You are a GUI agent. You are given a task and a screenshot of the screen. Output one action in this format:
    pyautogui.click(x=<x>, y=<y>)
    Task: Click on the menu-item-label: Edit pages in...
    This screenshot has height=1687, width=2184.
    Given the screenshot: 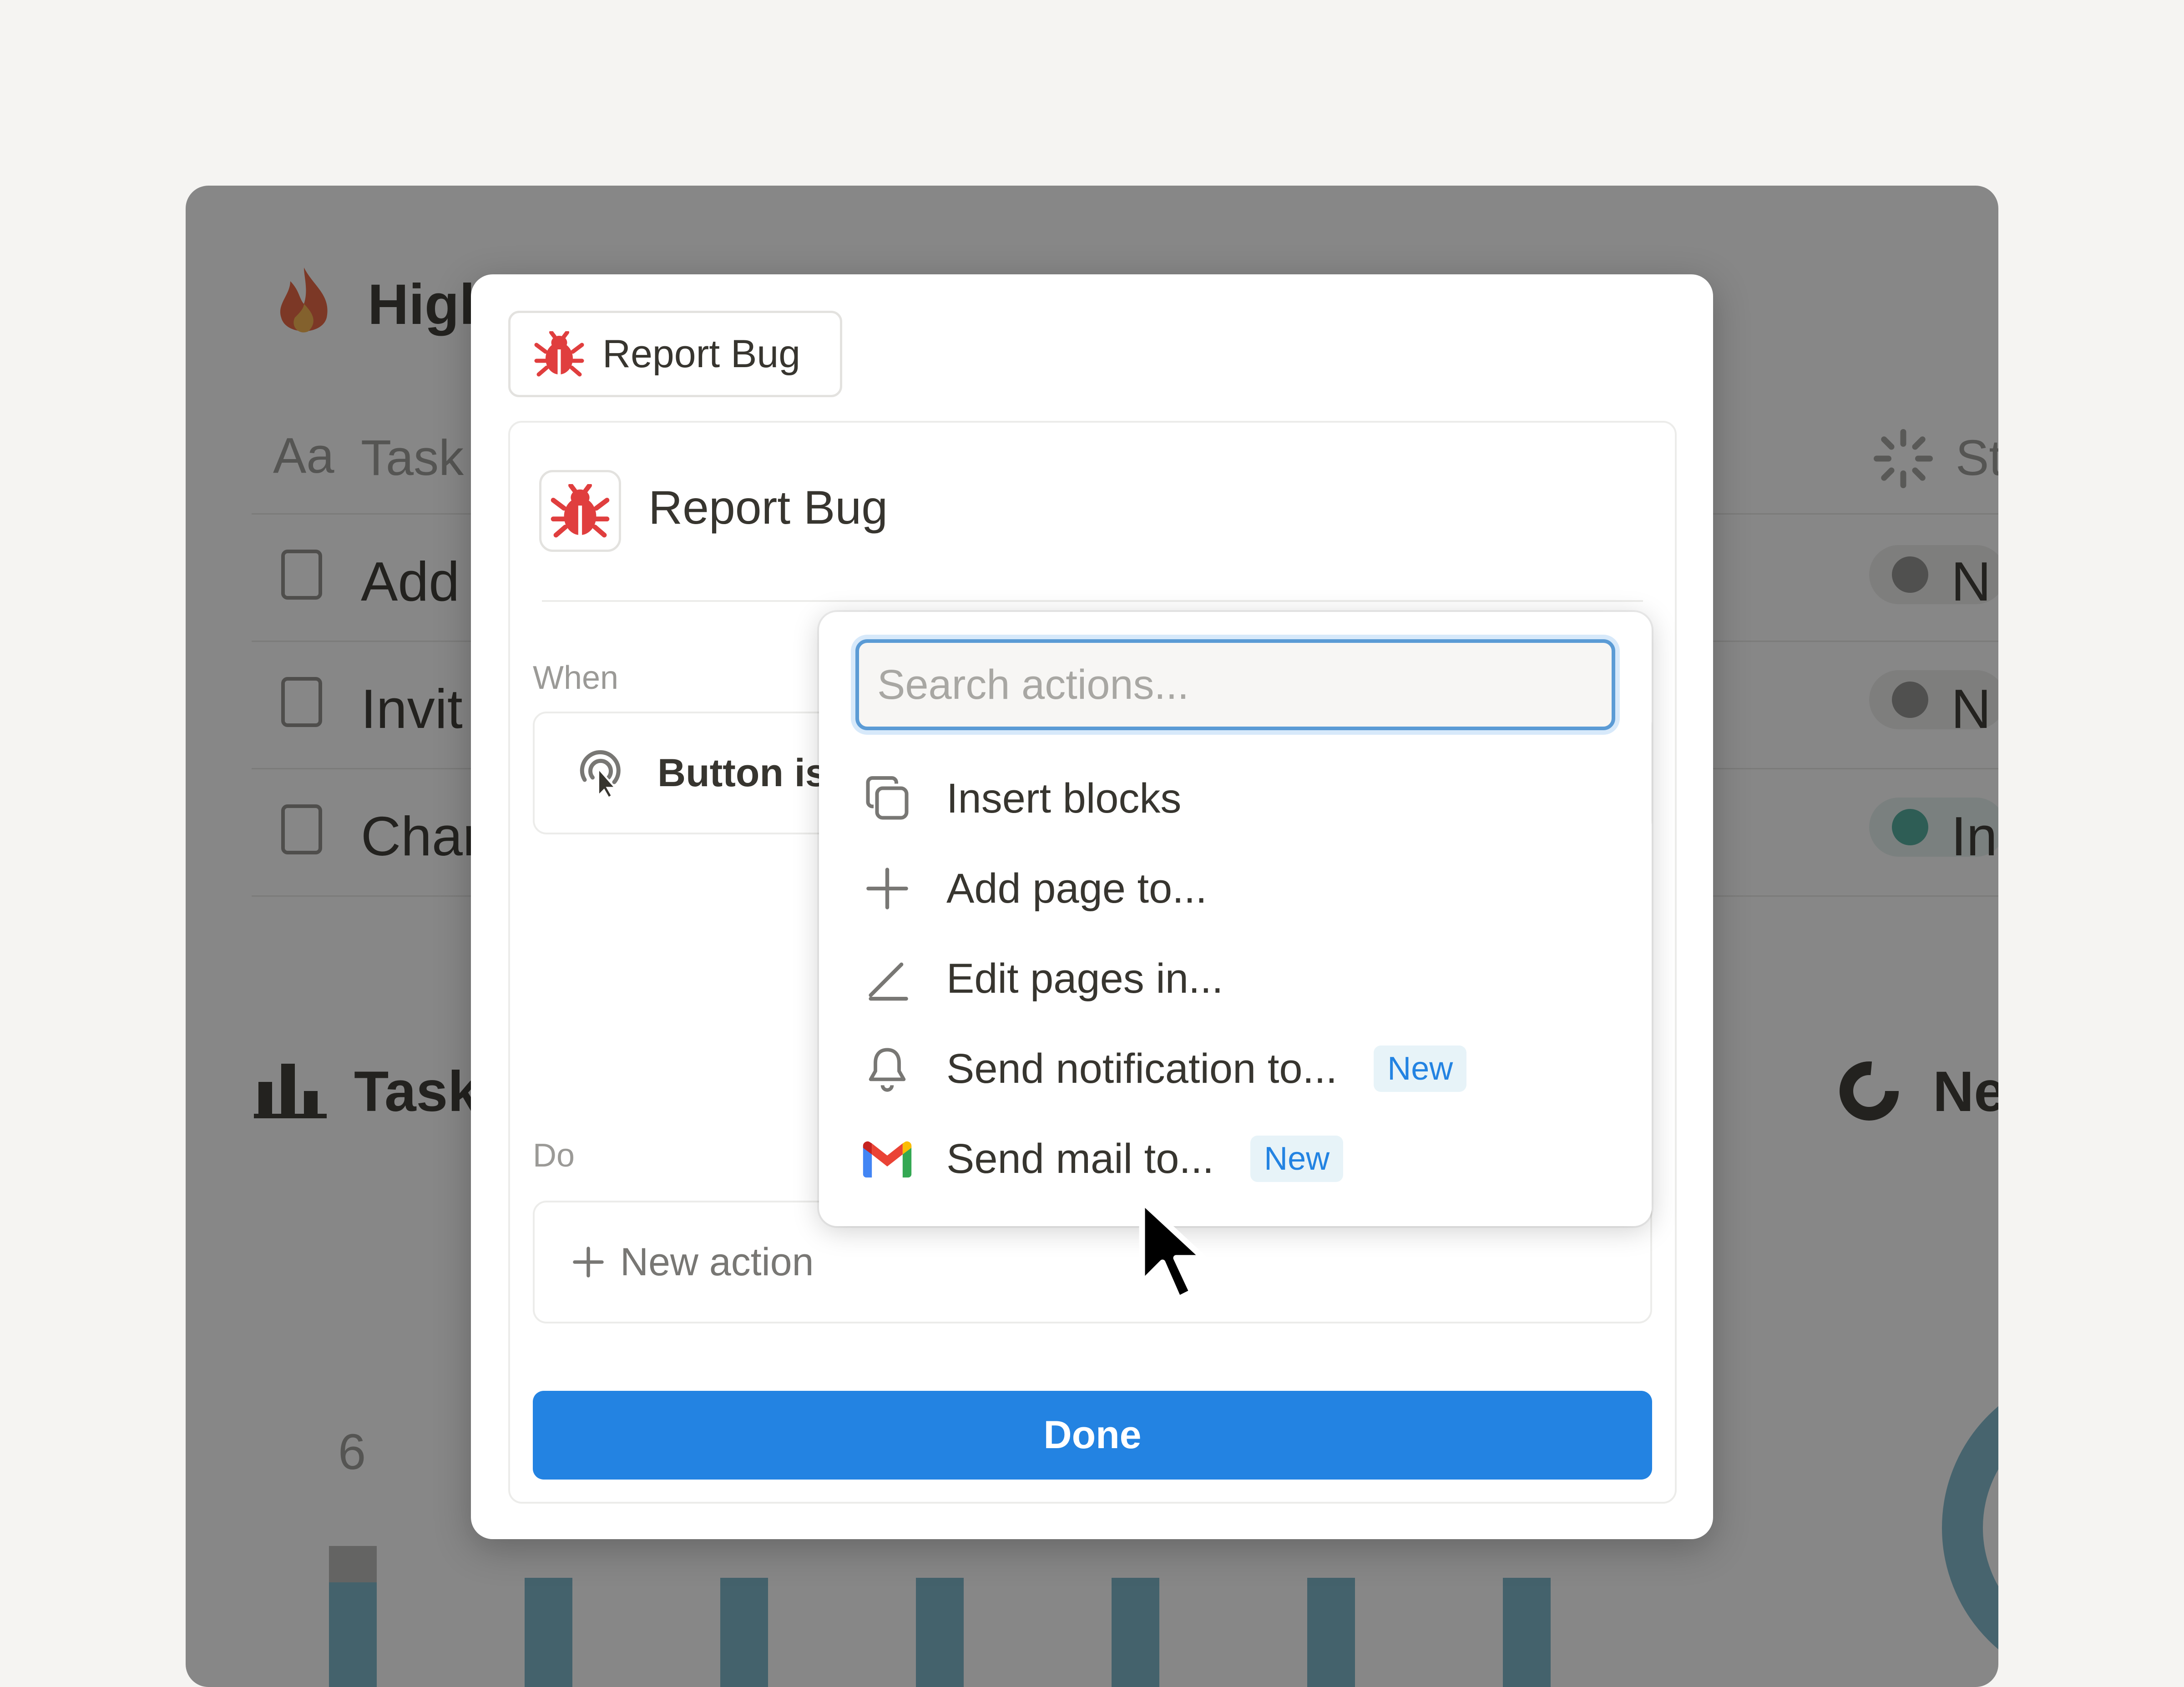 What is the action you would take?
    pyautogui.click(x=1085, y=978)
    